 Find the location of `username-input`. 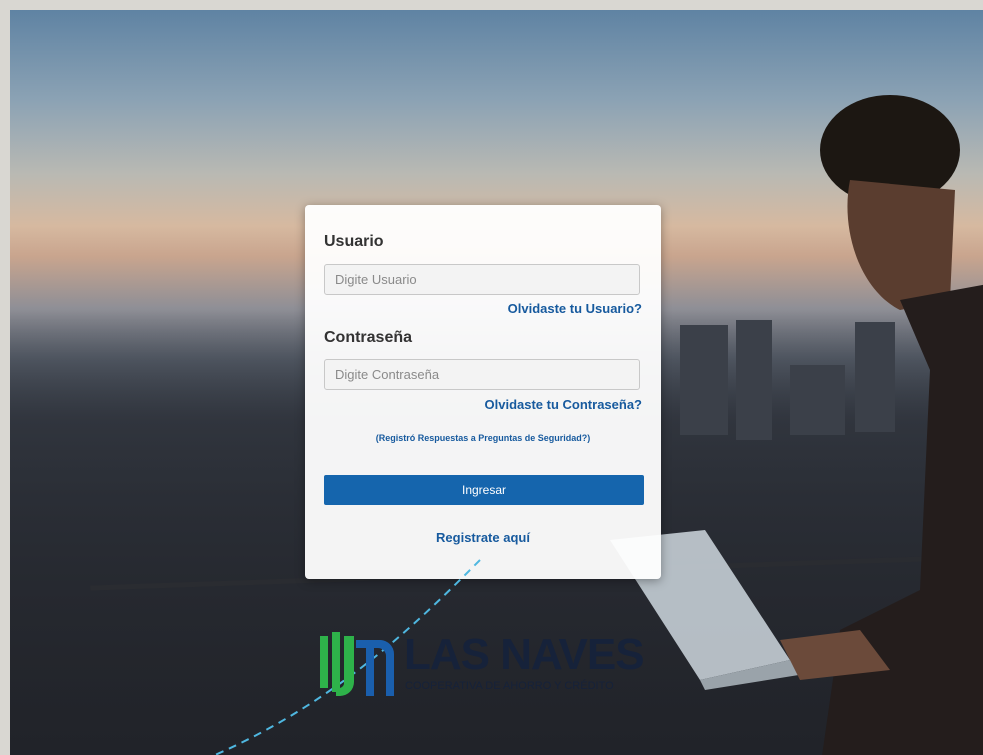

username-input is located at coordinates (482, 279).